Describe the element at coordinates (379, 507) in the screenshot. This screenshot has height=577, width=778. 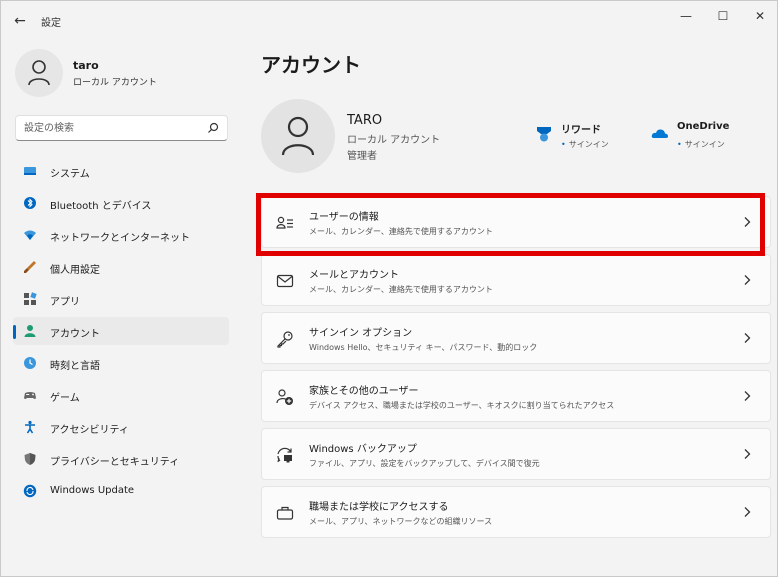
I see `row-title: 職場または学校にアクセスする` at that location.